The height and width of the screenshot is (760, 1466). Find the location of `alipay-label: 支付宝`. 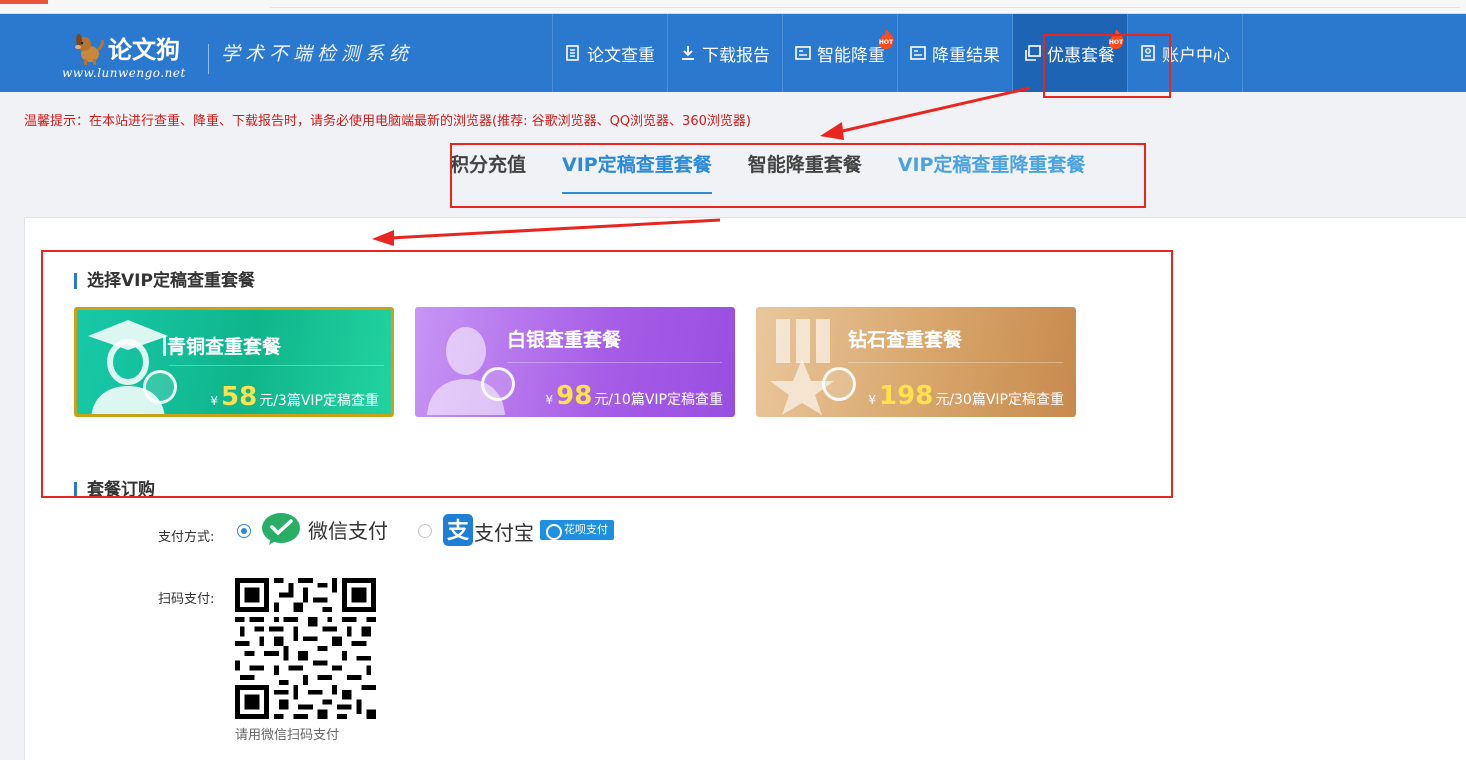

alipay-label: 支付宝 is located at coordinates (504, 531).